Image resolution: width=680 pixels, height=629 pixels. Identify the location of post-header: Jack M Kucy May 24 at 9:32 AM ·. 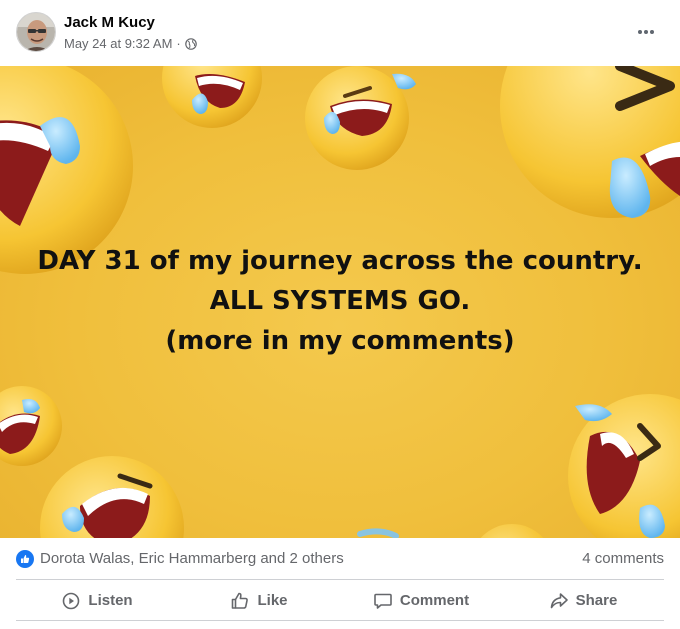
(340, 33).